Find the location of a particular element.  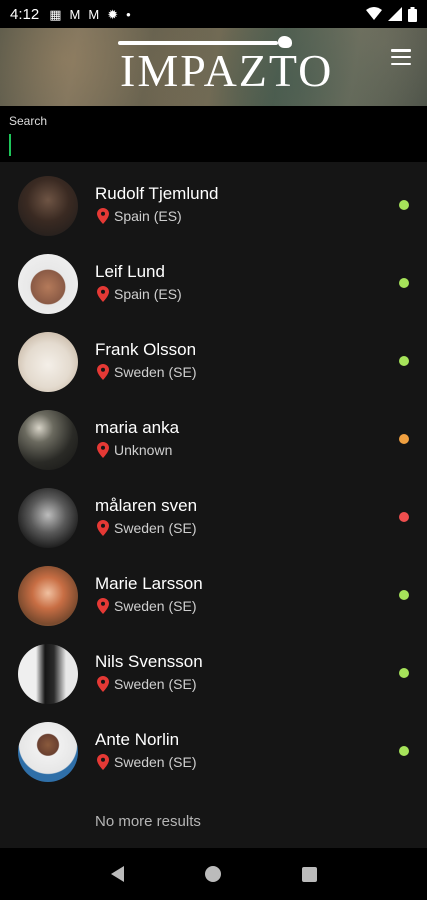

list-item: Leif Lund Spain (ES) is located at coordinates (213, 279).